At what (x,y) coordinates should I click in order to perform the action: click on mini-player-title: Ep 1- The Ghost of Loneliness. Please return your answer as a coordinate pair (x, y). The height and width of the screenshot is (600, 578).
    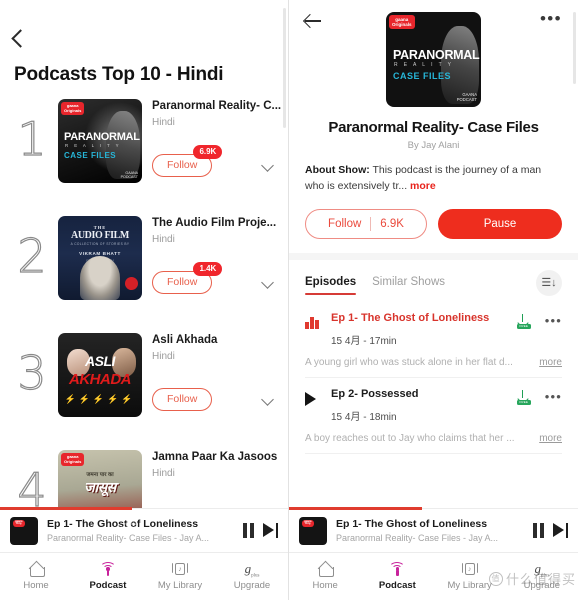
    Looking at the image, I should click on (123, 524).